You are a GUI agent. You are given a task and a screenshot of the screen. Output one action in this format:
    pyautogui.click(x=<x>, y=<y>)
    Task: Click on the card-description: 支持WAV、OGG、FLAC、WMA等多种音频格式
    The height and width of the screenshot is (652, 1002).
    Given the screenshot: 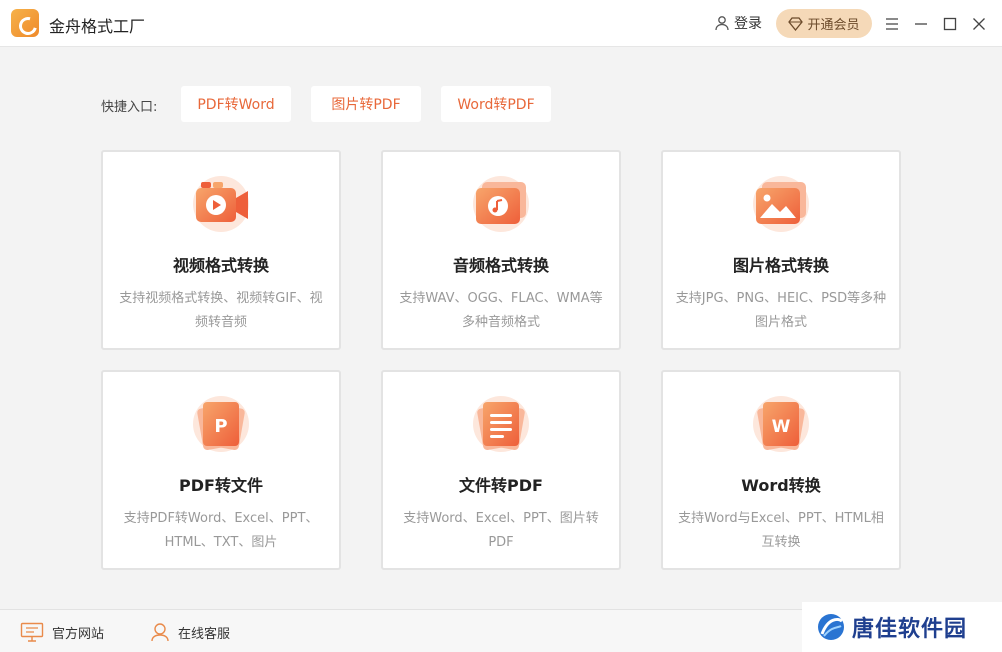 What is the action you would take?
    pyautogui.click(x=501, y=310)
    